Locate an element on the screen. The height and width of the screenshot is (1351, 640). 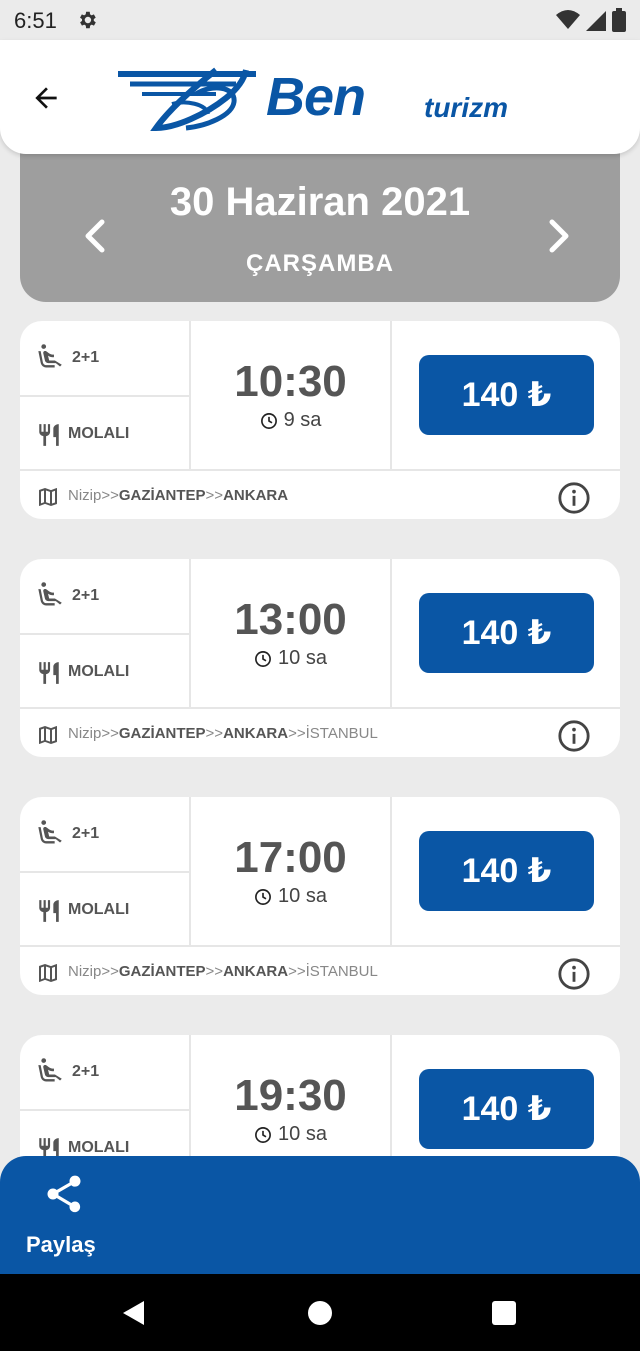
square-recents-icon is located at coordinates (504, 1313).